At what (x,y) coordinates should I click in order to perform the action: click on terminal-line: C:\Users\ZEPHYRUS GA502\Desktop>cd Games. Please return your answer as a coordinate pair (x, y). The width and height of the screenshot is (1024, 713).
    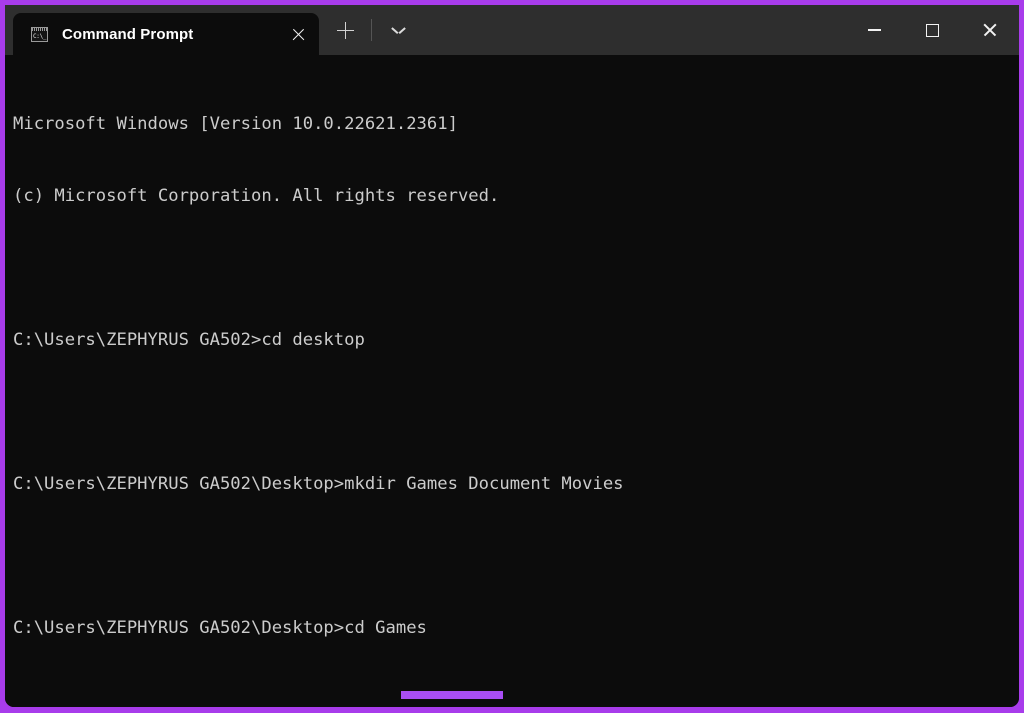
    Looking at the image, I should click on (220, 628).